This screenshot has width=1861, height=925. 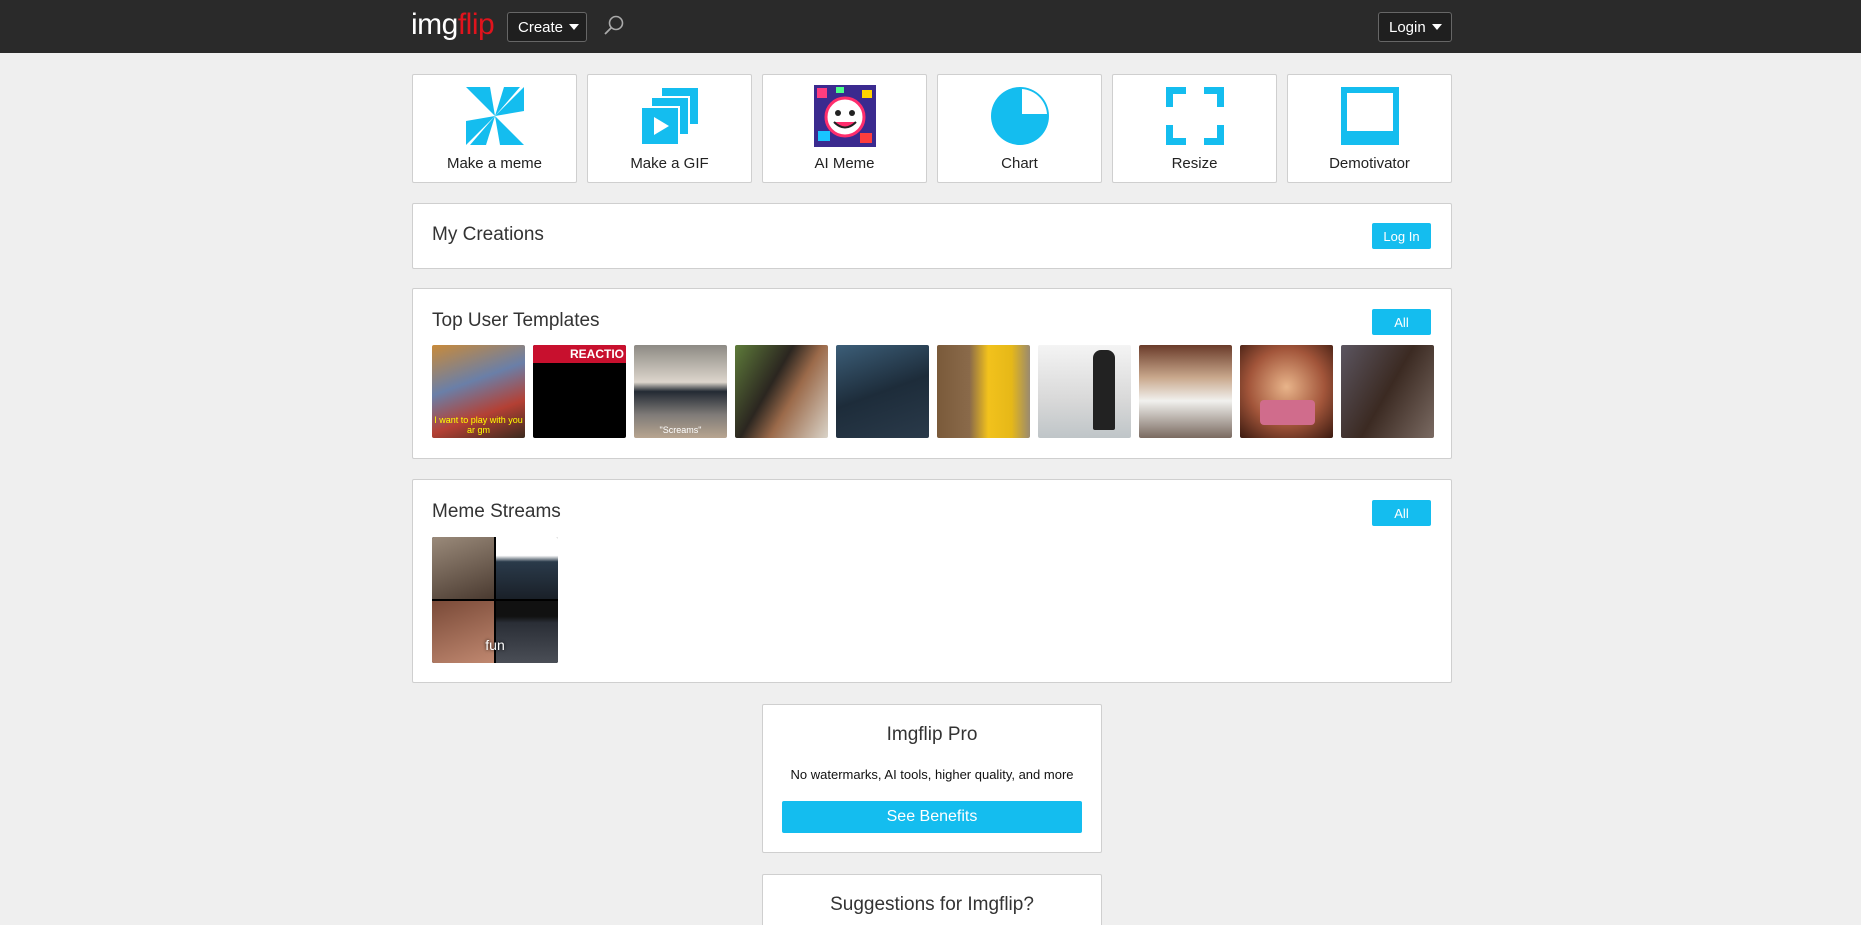 I want to click on my-creations-title: My Creations, so click(x=488, y=234).